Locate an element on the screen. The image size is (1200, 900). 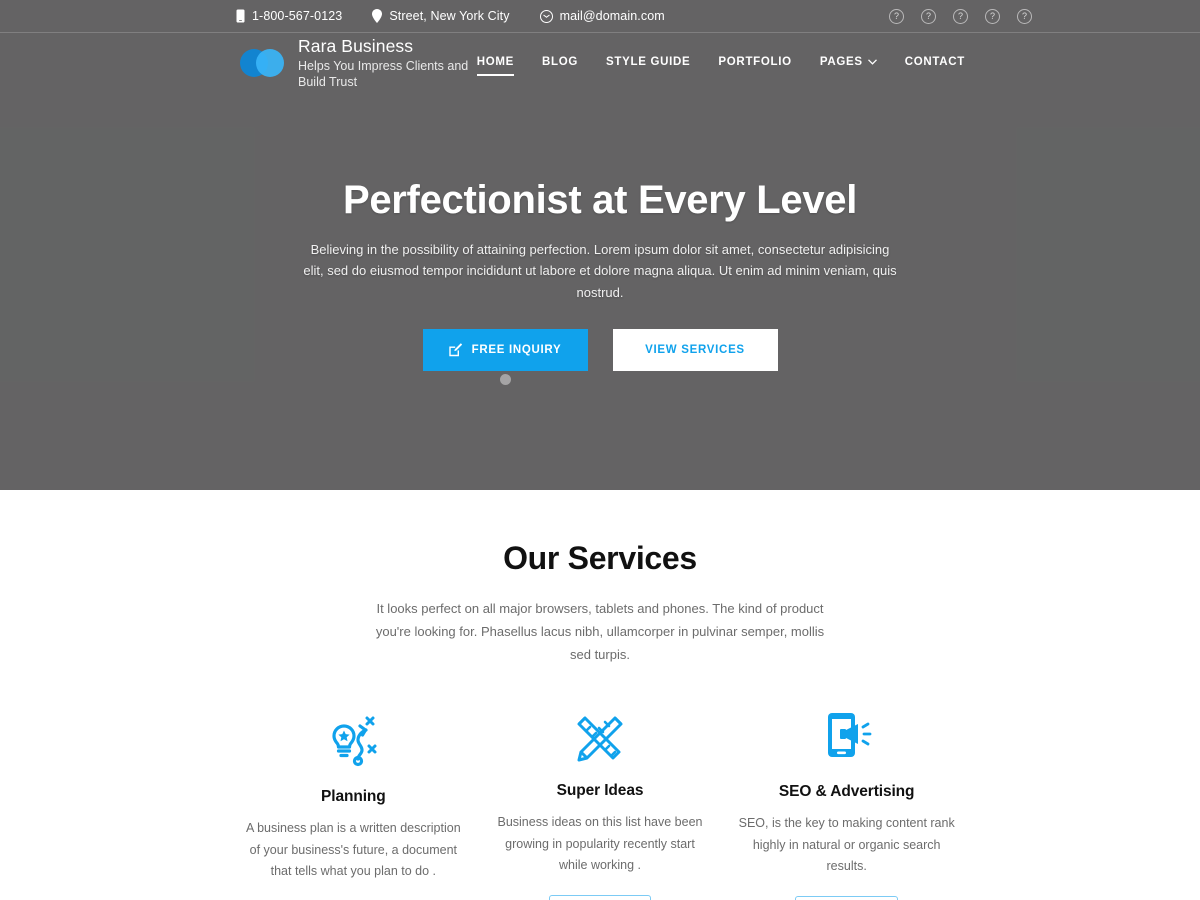
view-services-label: VIEW SERVICES is located at coordinates (695, 350).